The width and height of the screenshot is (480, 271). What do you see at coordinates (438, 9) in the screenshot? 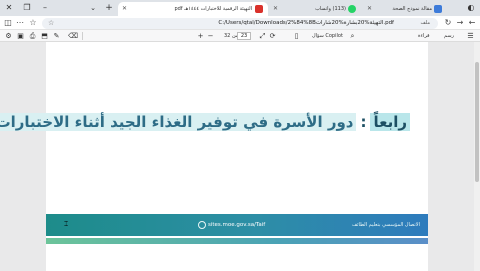
I see `page-favicon-icon` at bounding box center [438, 9].